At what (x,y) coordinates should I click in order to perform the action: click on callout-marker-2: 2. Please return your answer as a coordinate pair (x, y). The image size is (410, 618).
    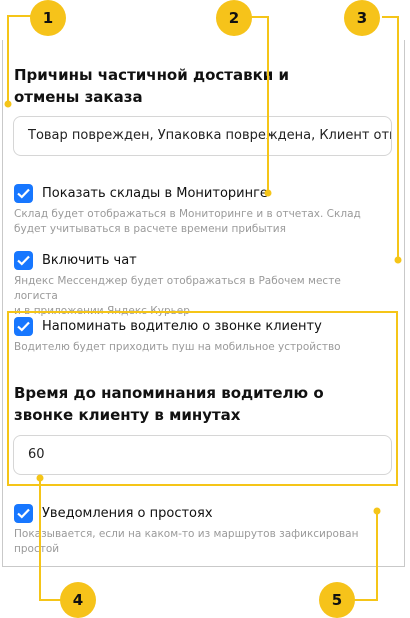
    Looking at the image, I should click on (234, 18).